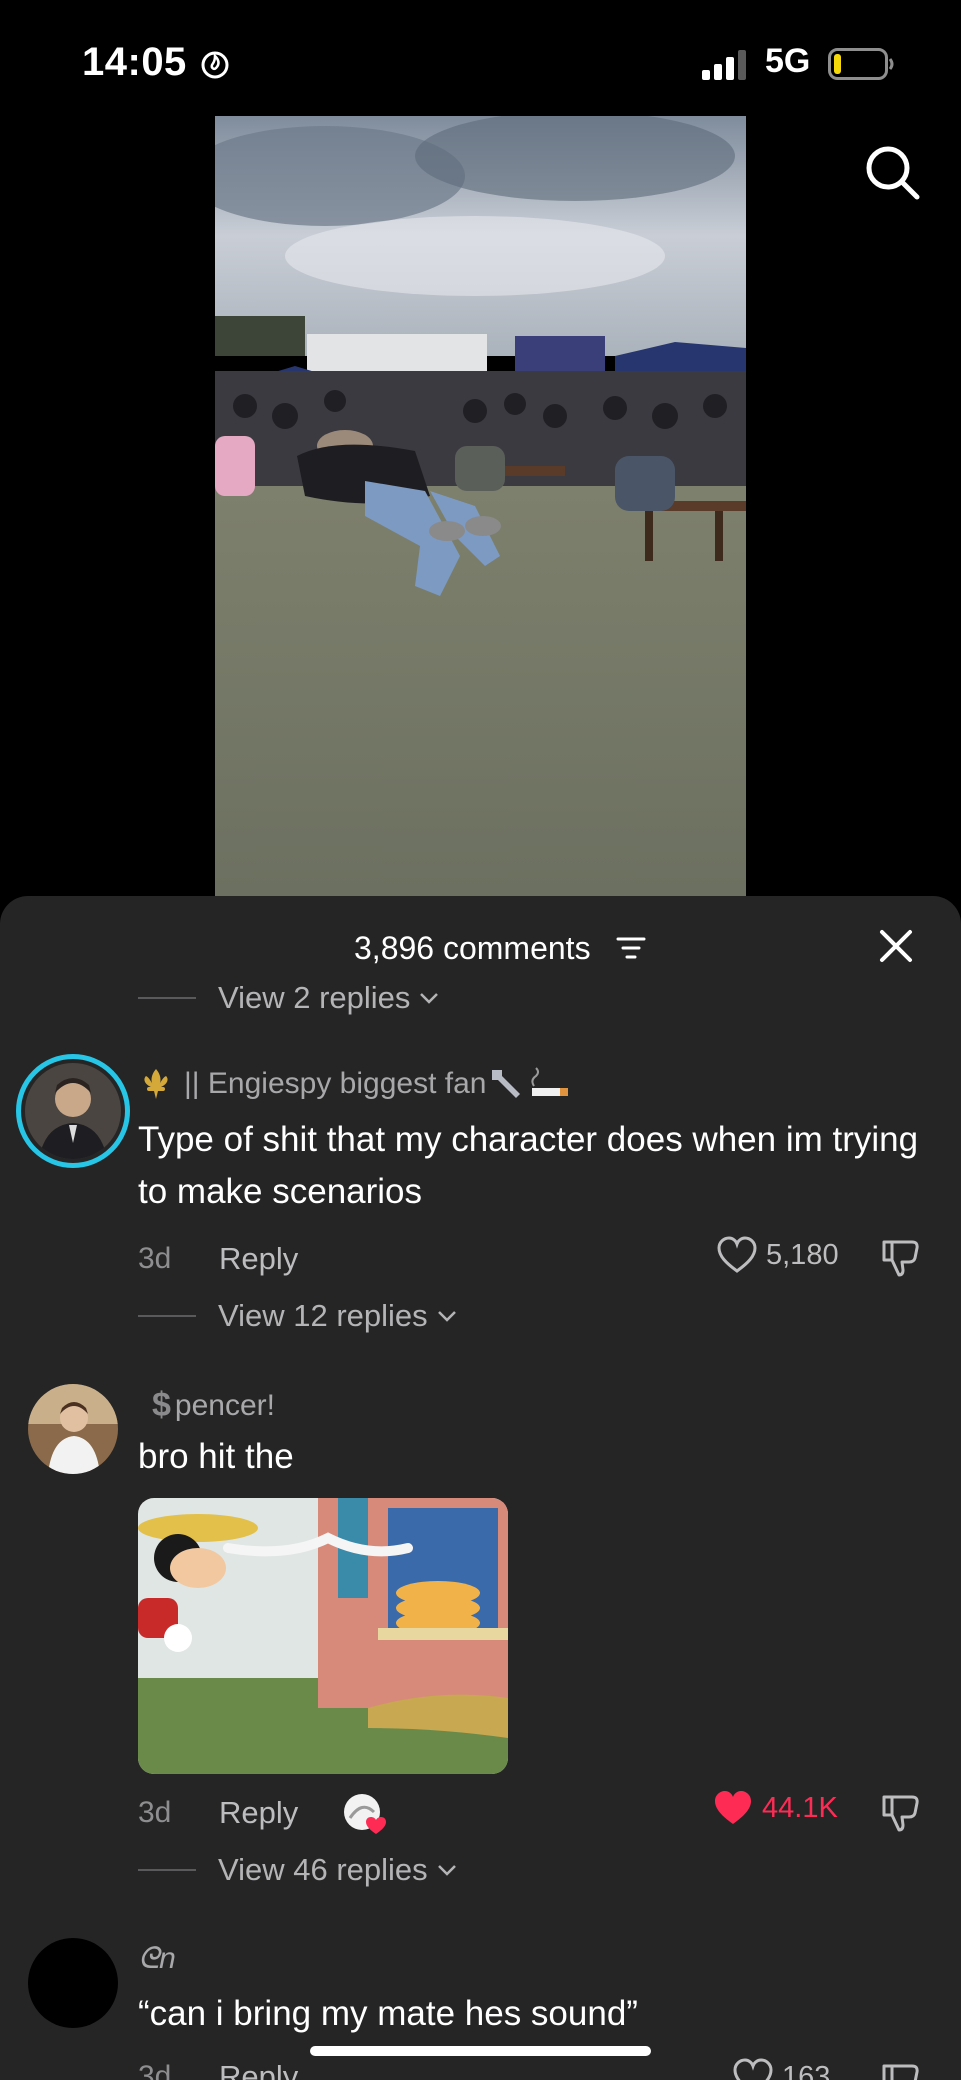 The image size is (961, 2080). What do you see at coordinates (323, 1315) in the screenshot?
I see `view-replies-label: View 12 replies` at bounding box center [323, 1315].